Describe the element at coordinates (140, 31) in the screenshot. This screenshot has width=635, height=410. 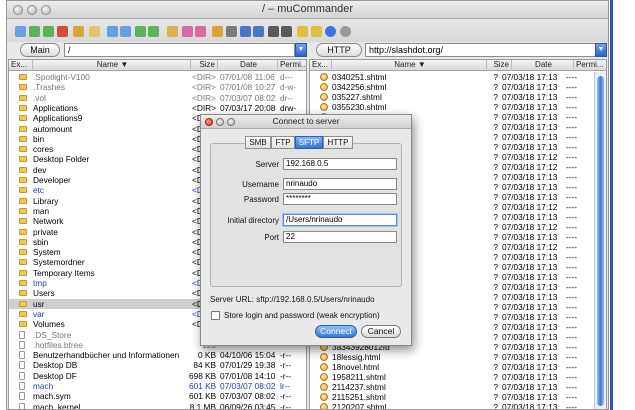
I see `swap-icon` at that location.